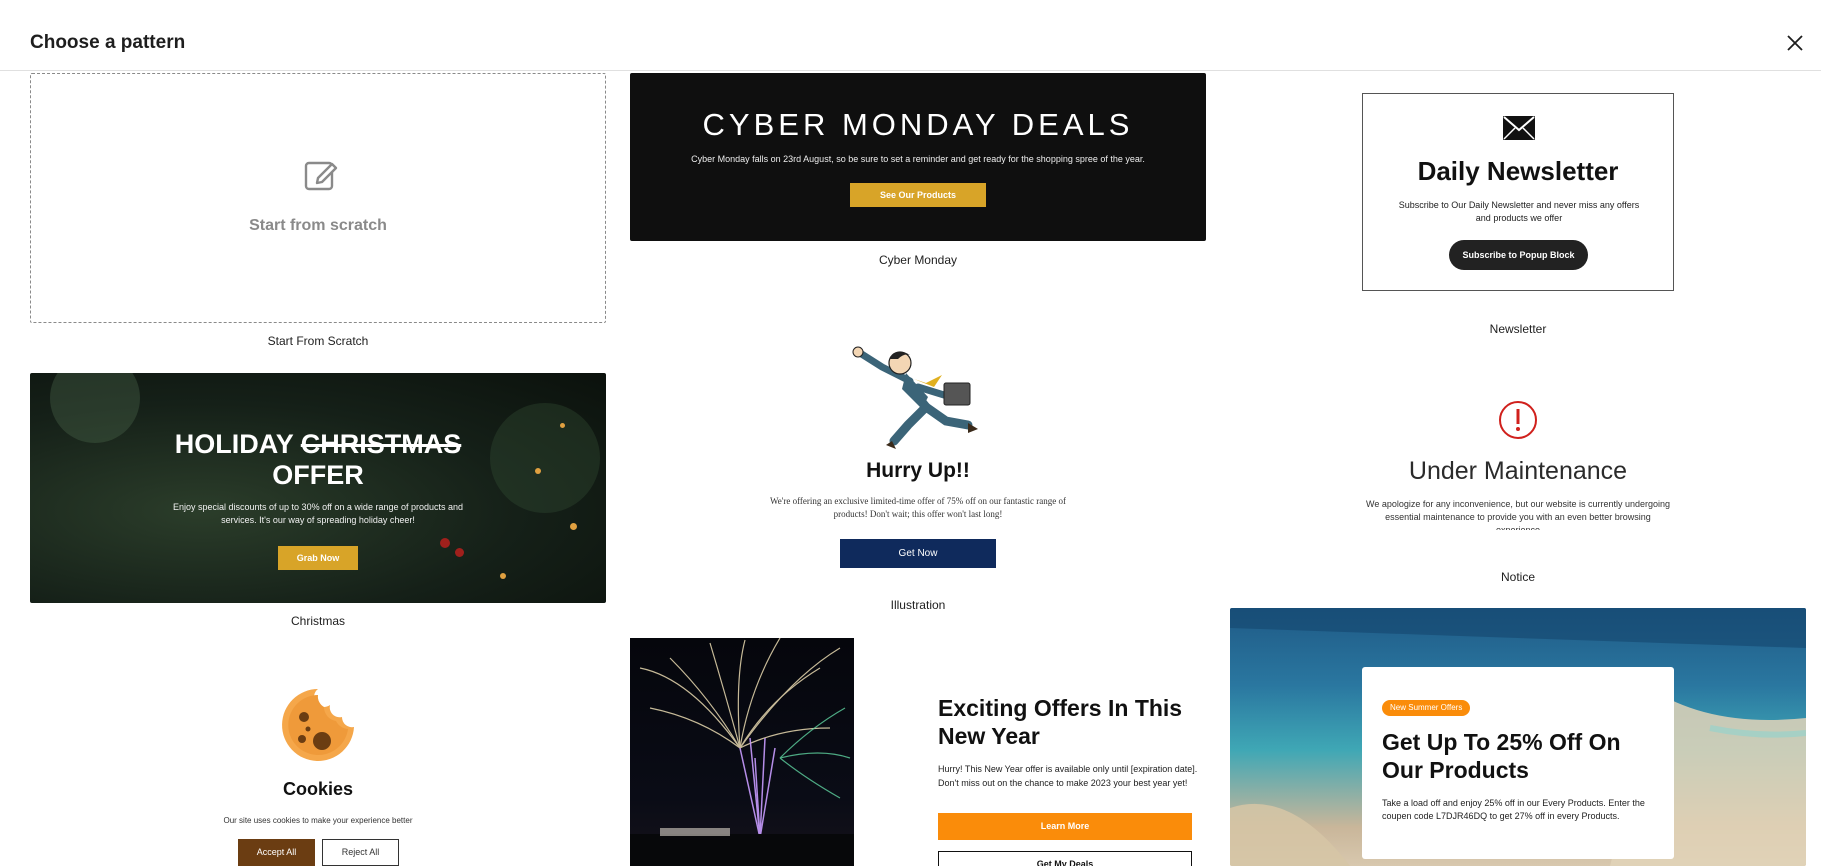 This screenshot has height=866, width=1821. Describe the element at coordinates (742, 752) in the screenshot. I see `fireworks-photo` at that location.